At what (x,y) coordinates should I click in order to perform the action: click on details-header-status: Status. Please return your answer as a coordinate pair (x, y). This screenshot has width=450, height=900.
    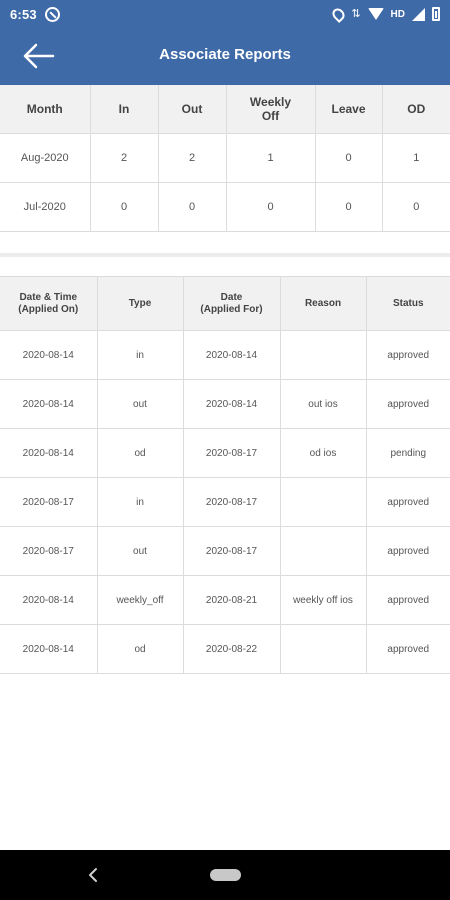
    Looking at the image, I should click on (408, 303).